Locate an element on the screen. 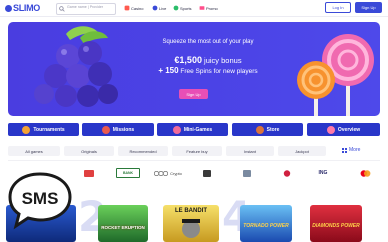  nav-promo: Promo is located at coordinates (208, 8).